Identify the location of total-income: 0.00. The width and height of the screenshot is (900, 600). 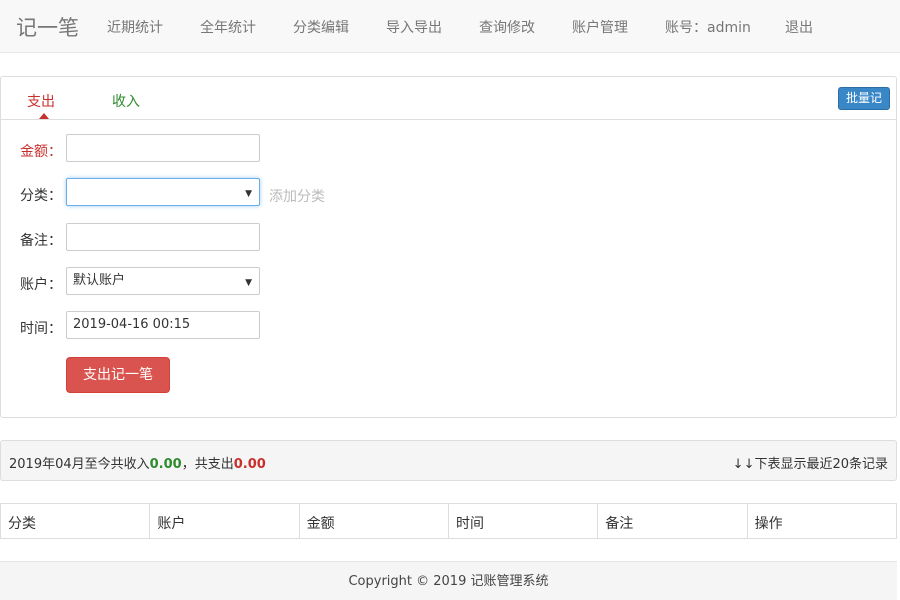
(165, 464).